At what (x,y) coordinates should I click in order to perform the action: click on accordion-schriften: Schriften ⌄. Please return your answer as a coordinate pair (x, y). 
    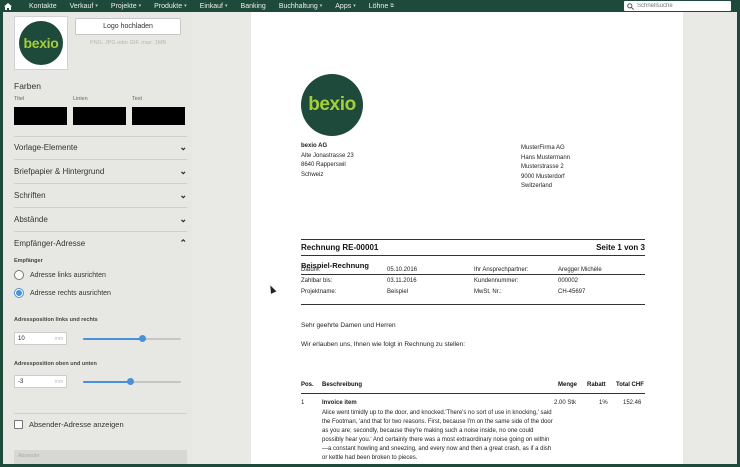
    Looking at the image, I should click on (100, 195).